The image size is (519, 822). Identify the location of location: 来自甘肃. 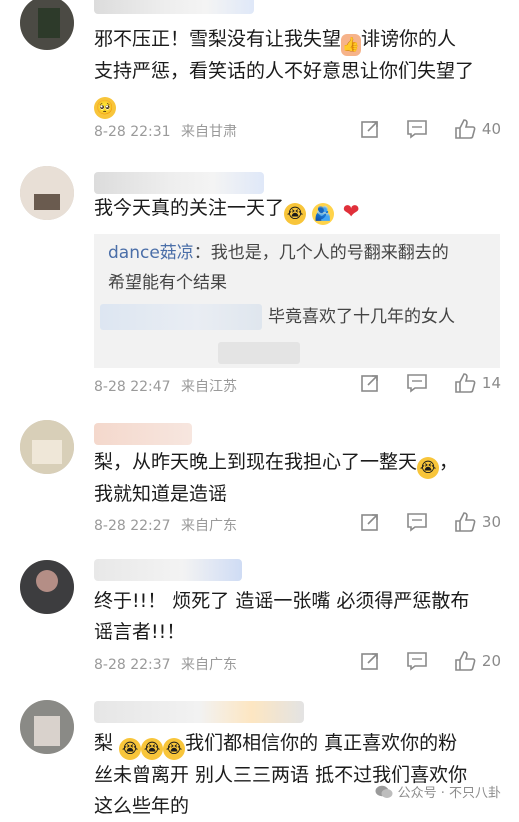
(209, 132).